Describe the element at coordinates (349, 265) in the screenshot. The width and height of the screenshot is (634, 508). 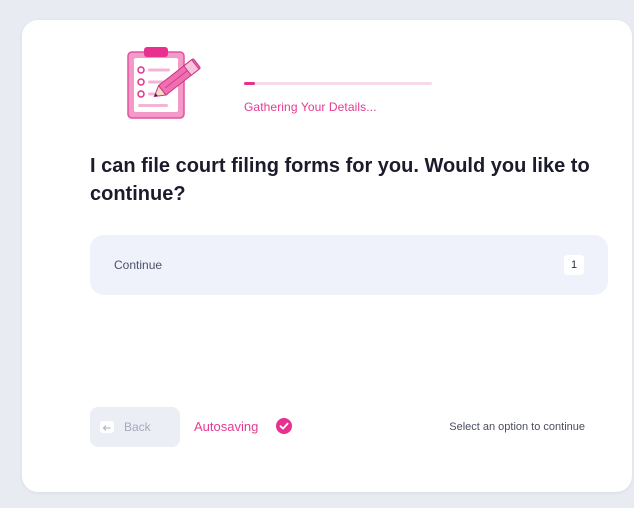
I see `option-continue: Continue 1` at that location.